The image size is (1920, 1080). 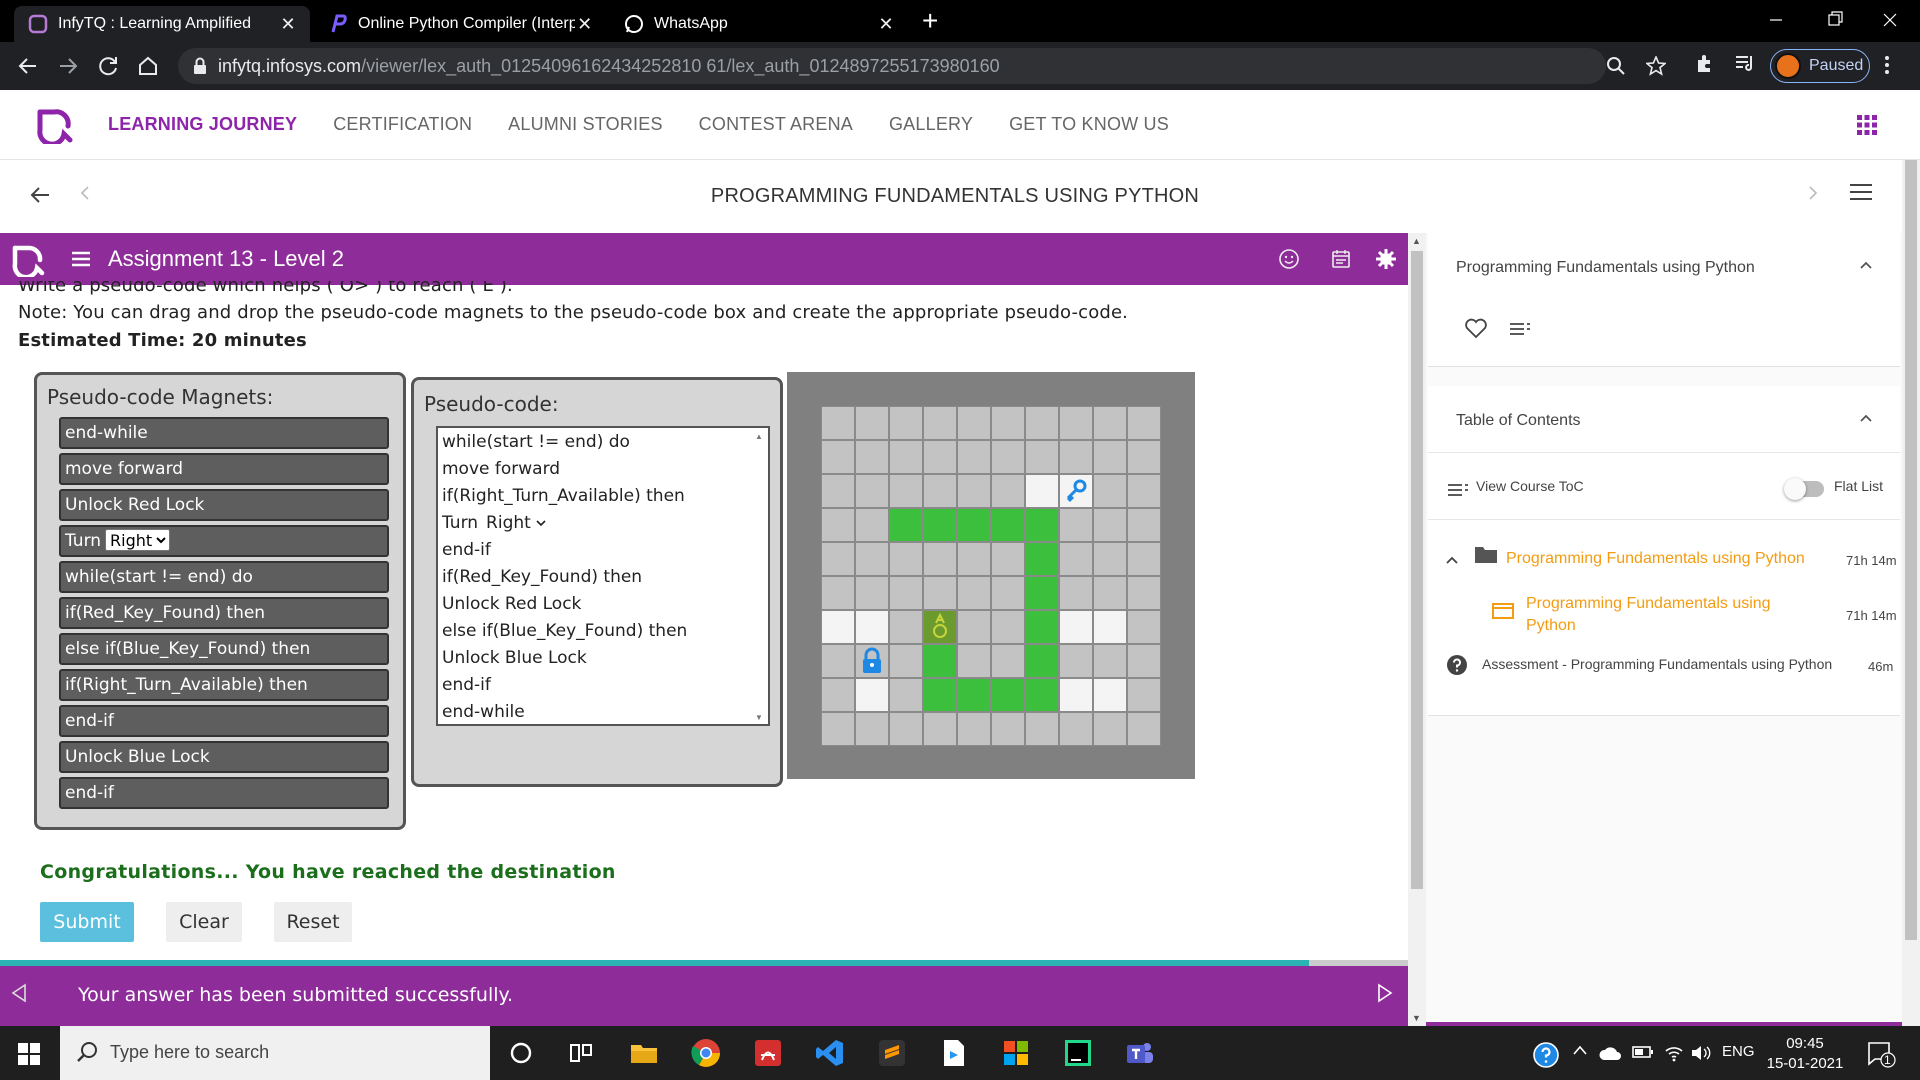 What do you see at coordinates (1289, 259) in the screenshot?
I see `smiley-icon` at bounding box center [1289, 259].